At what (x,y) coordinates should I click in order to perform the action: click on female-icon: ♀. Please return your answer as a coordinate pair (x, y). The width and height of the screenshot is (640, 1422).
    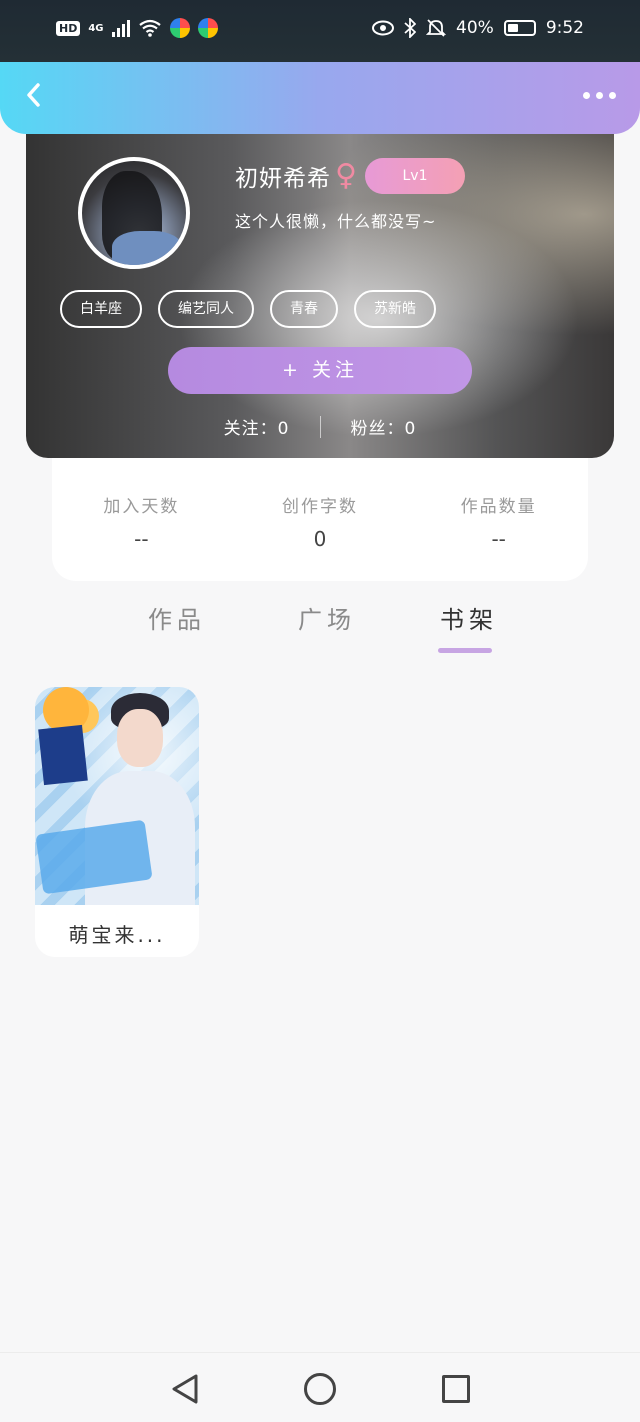
    Looking at the image, I should click on (346, 175).